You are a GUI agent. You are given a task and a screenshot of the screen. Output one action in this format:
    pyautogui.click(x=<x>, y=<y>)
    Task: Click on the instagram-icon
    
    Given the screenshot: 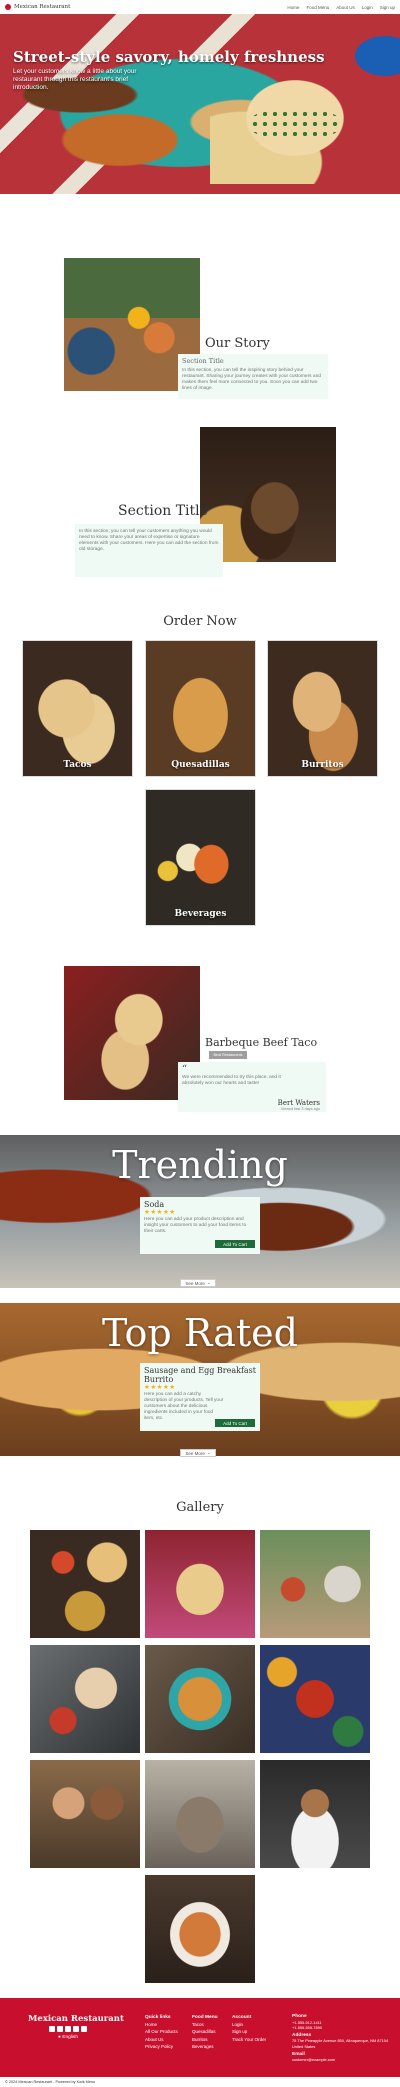 What is the action you would take?
    pyautogui.click(x=60, y=2029)
    